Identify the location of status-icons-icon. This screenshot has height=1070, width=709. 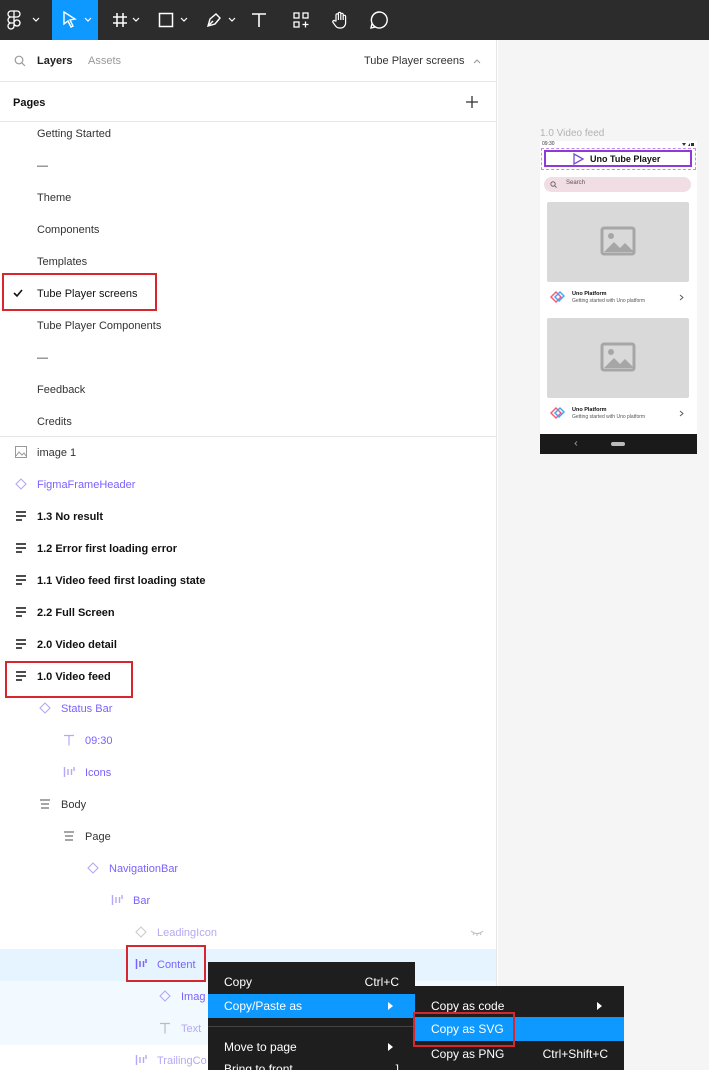
(688, 144).